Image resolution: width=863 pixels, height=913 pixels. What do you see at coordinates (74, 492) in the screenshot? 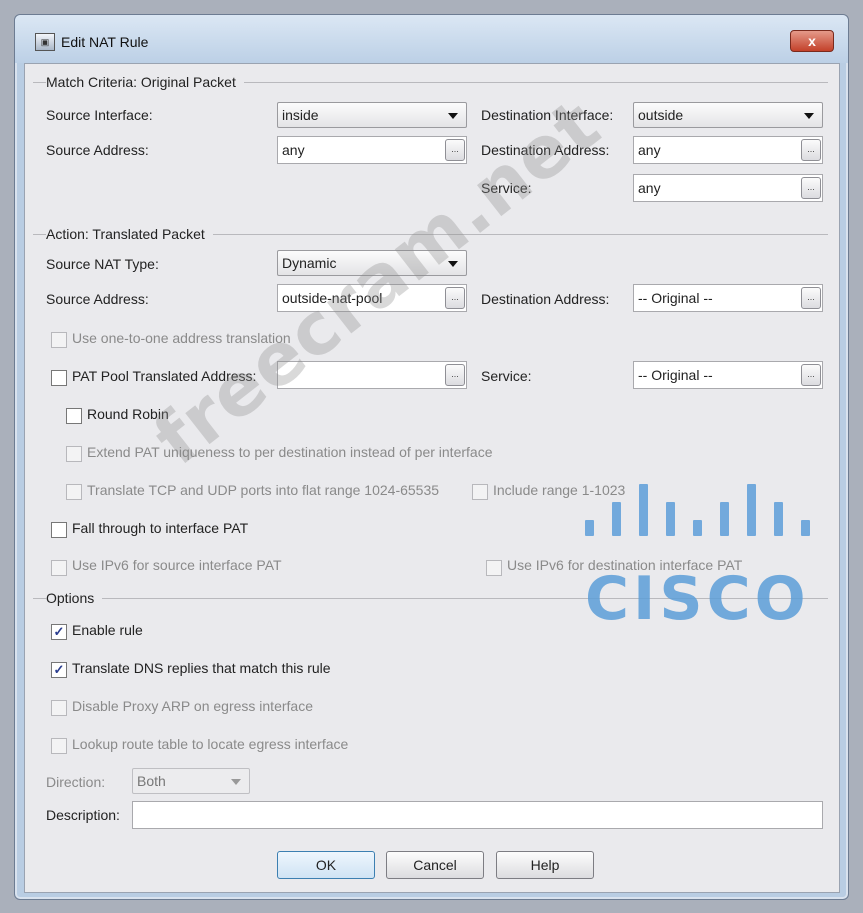
I see `translate-ports-checkbox` at bounding box center [74, 492].